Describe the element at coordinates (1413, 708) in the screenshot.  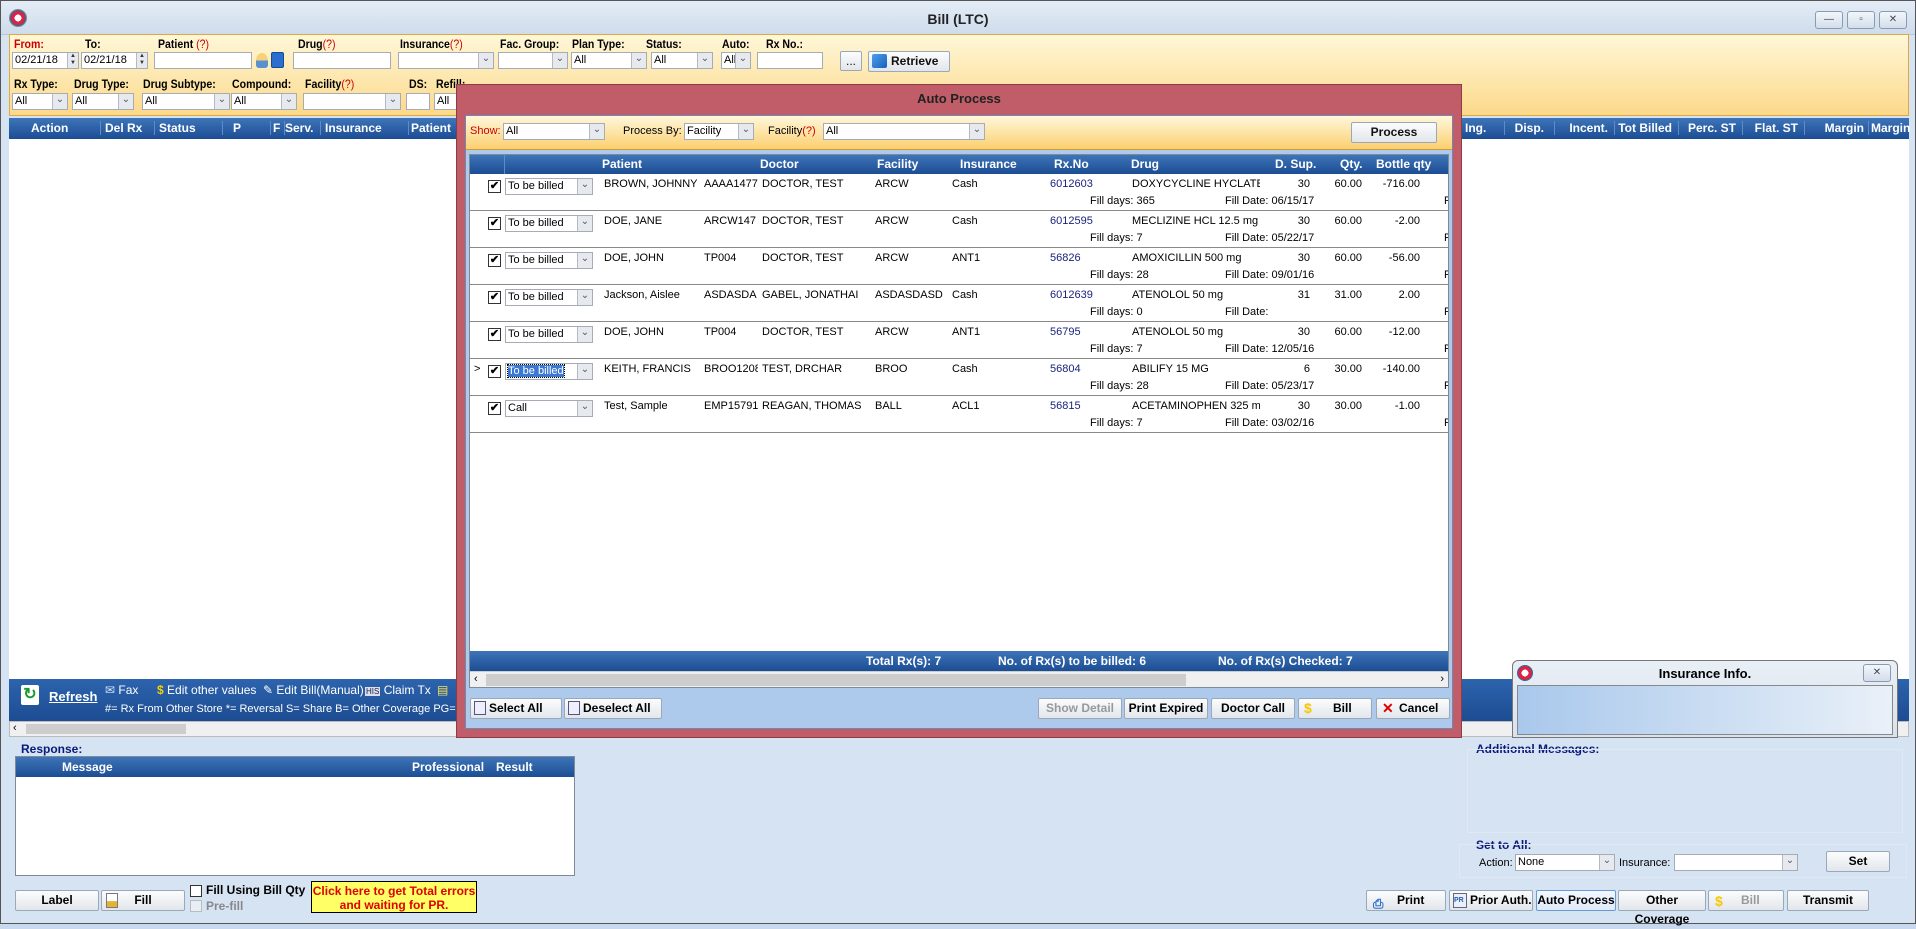
I see `cancel-button: ✕ Cancel` at that location.